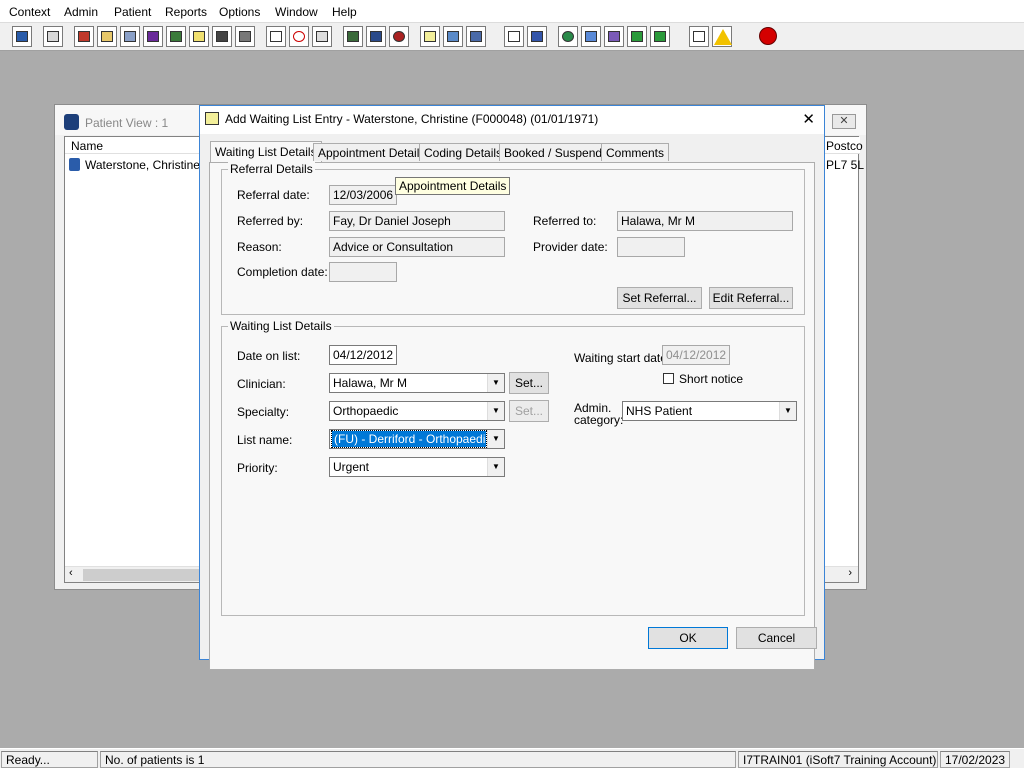 The width and height of the screenshot is (1024, 768). What do you see at coordinates (176, 36) in the screenshot?
I see `person-icon` at bounding box center [176, 36].